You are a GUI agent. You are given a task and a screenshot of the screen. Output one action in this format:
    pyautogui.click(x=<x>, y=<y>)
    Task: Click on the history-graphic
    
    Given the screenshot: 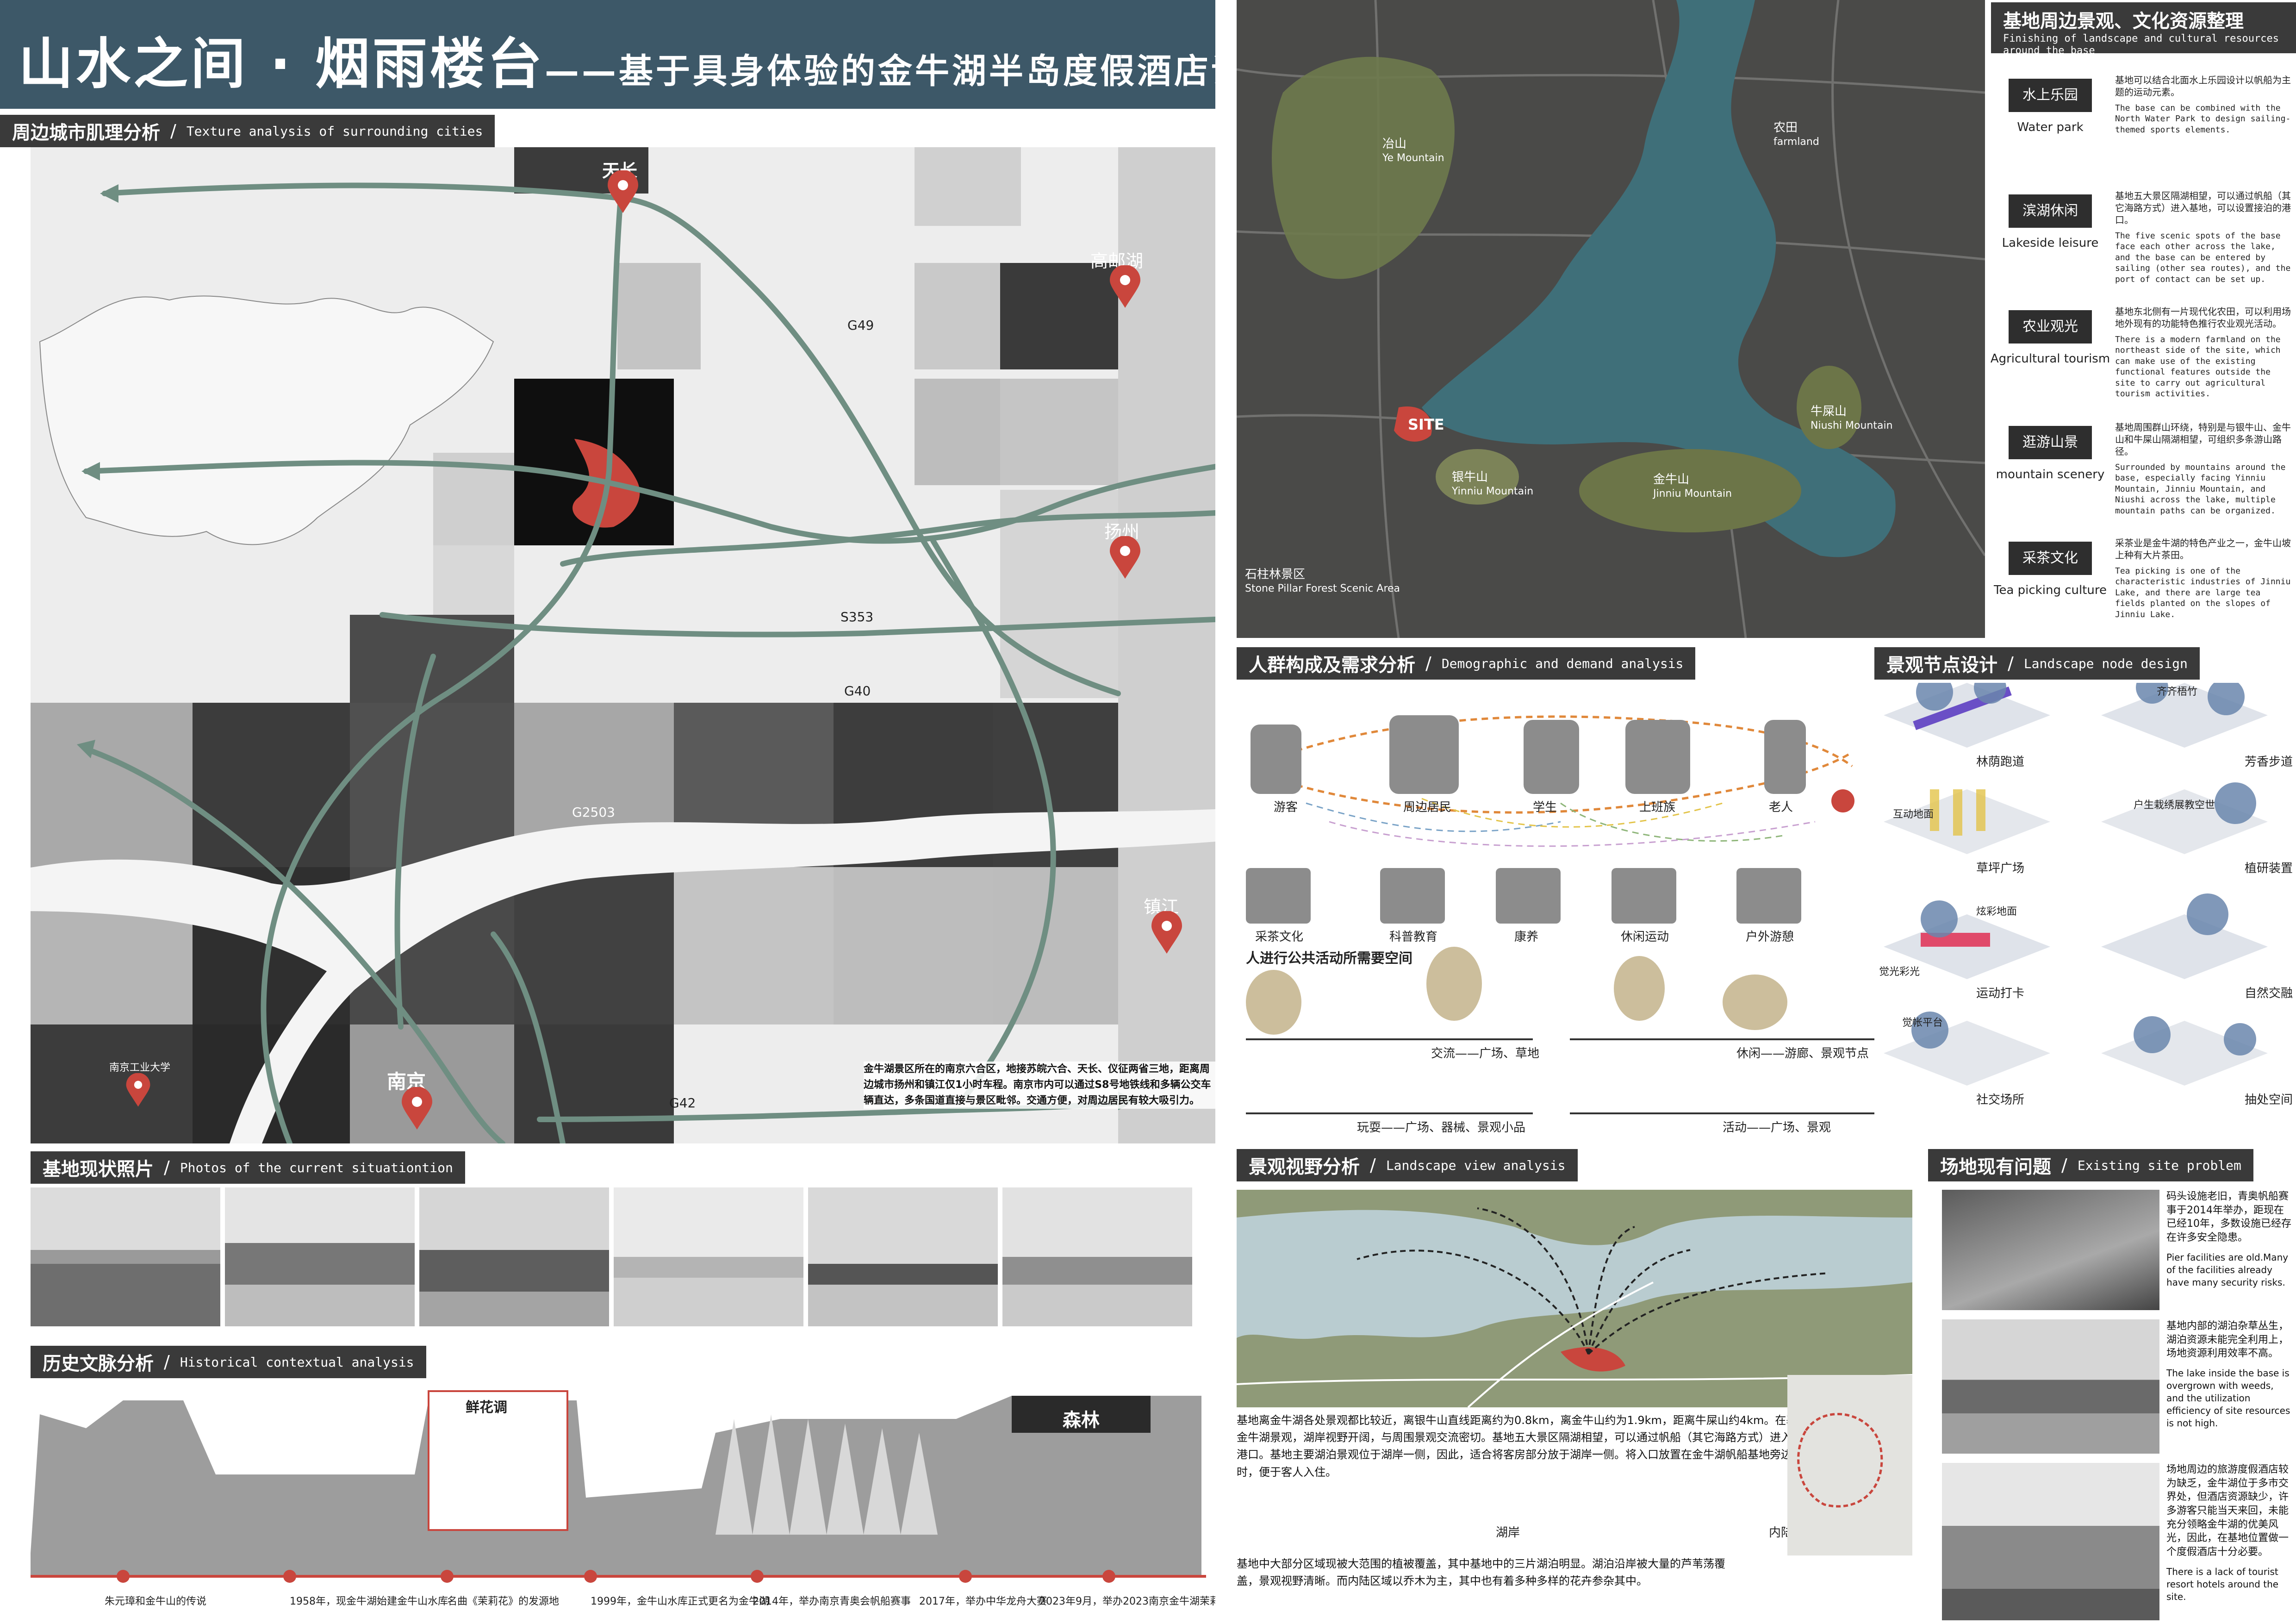 What is the action you would take?
    pyautogui.click(x=618, y=1486)
    